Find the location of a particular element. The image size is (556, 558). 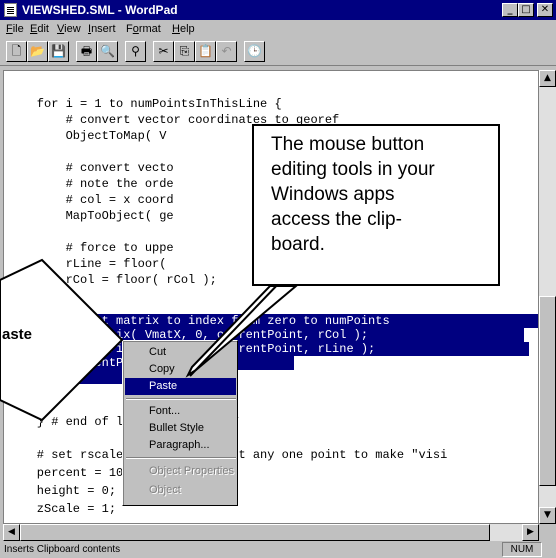

code-line: # note the orde is located at coordinates (91, 184).